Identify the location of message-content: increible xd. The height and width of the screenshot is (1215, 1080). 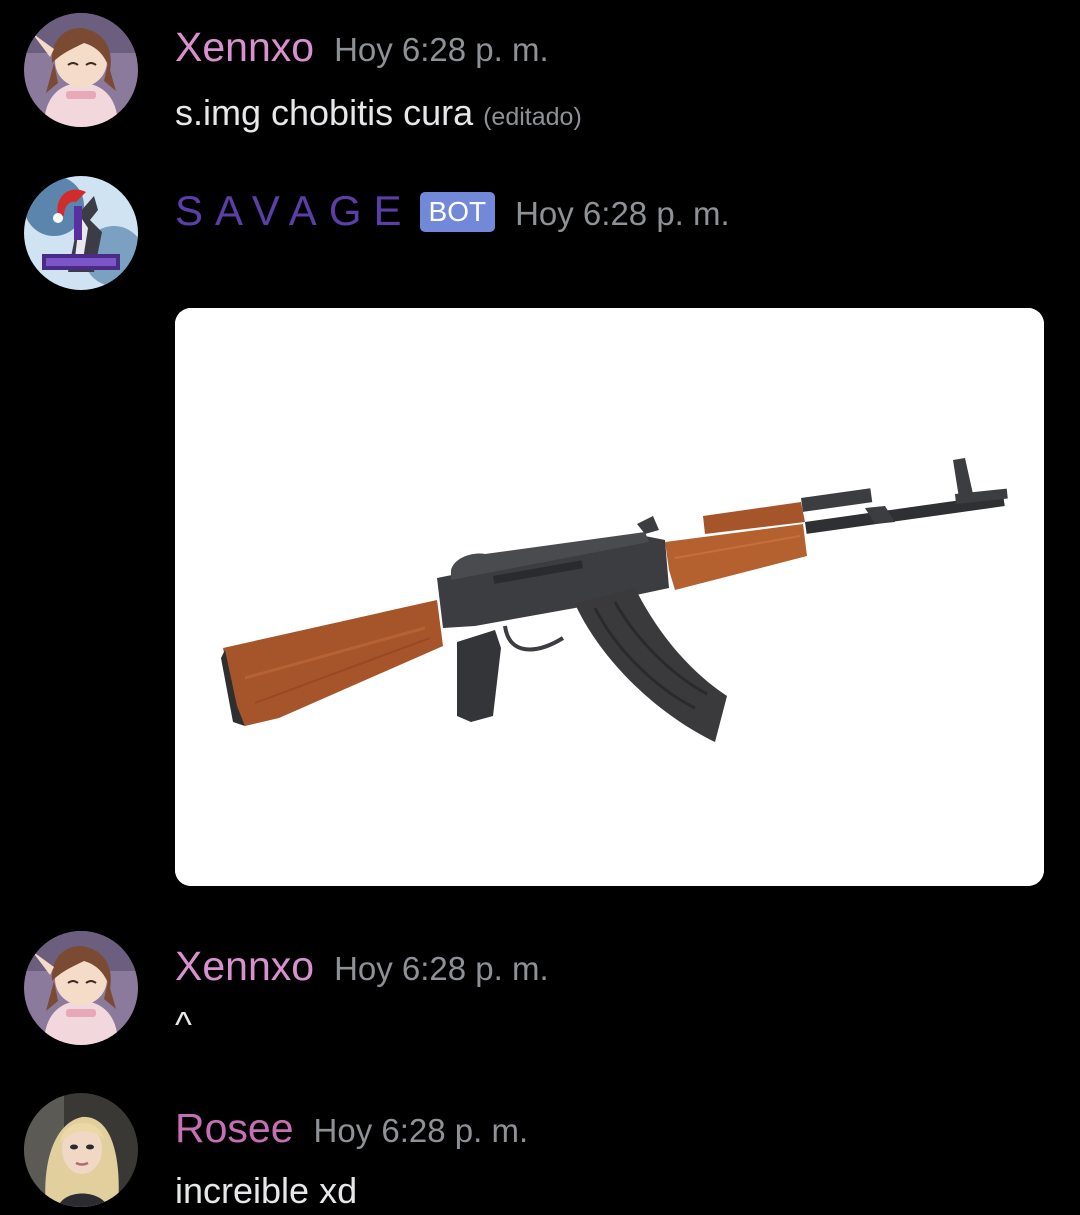
(266, 1191).